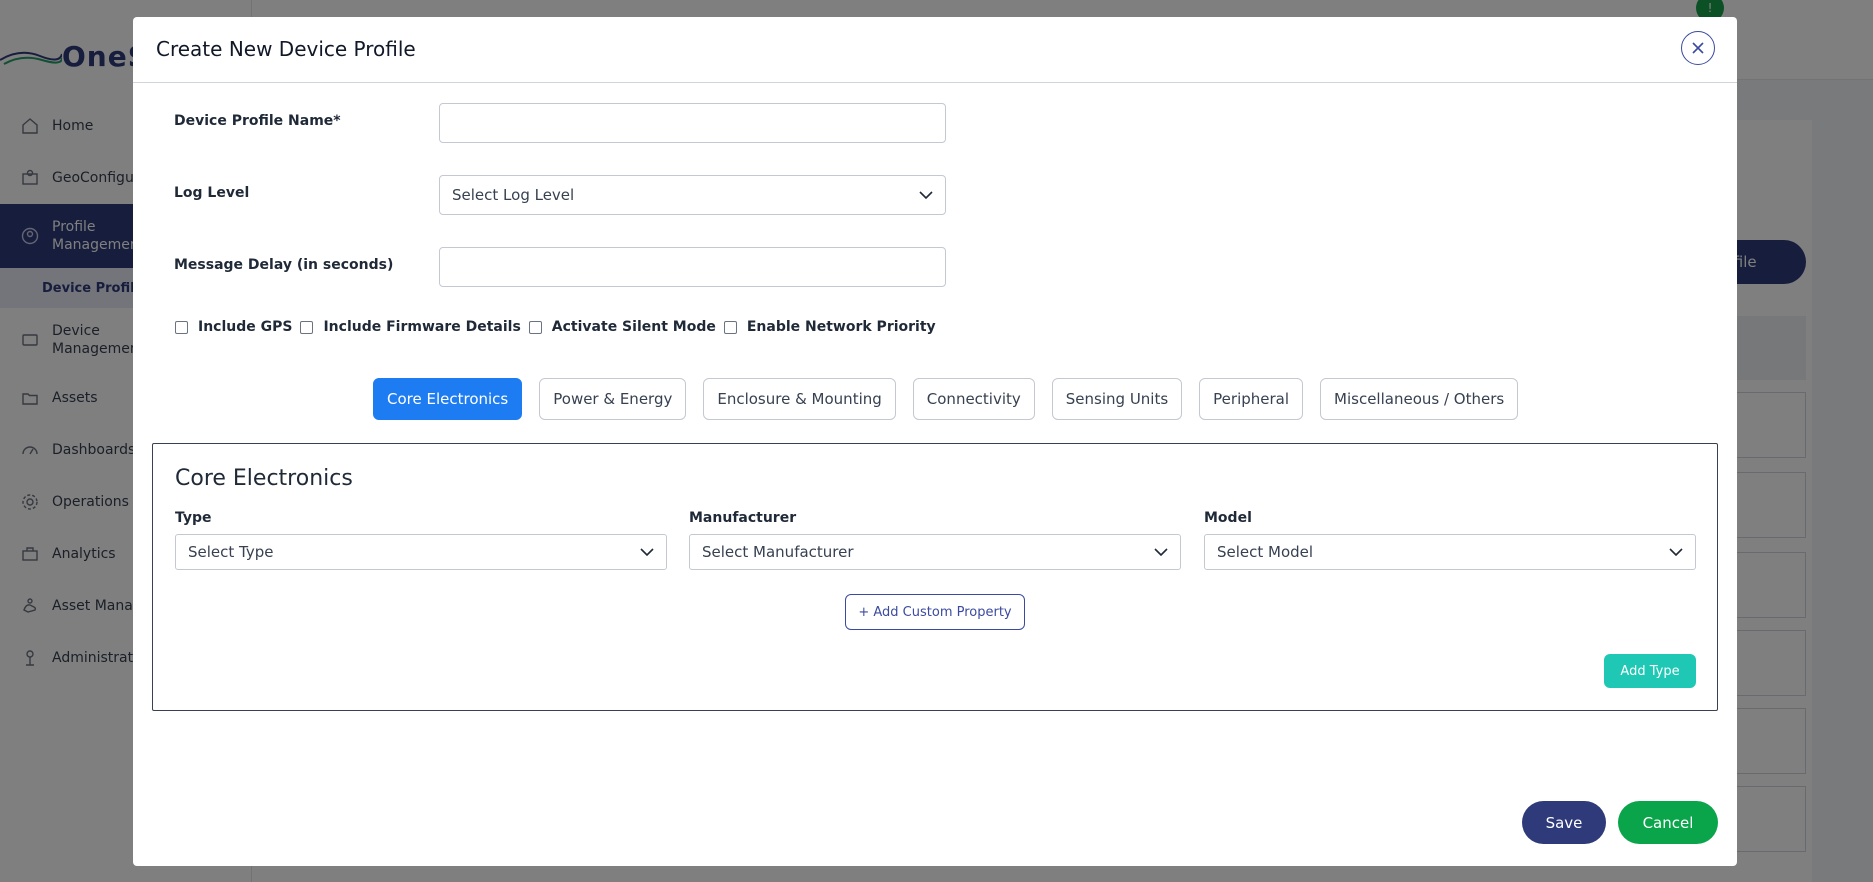 The height and width of the screenshot is (882, 1873). I want to click on add-type-button: Add Type, so click(1650, 671).